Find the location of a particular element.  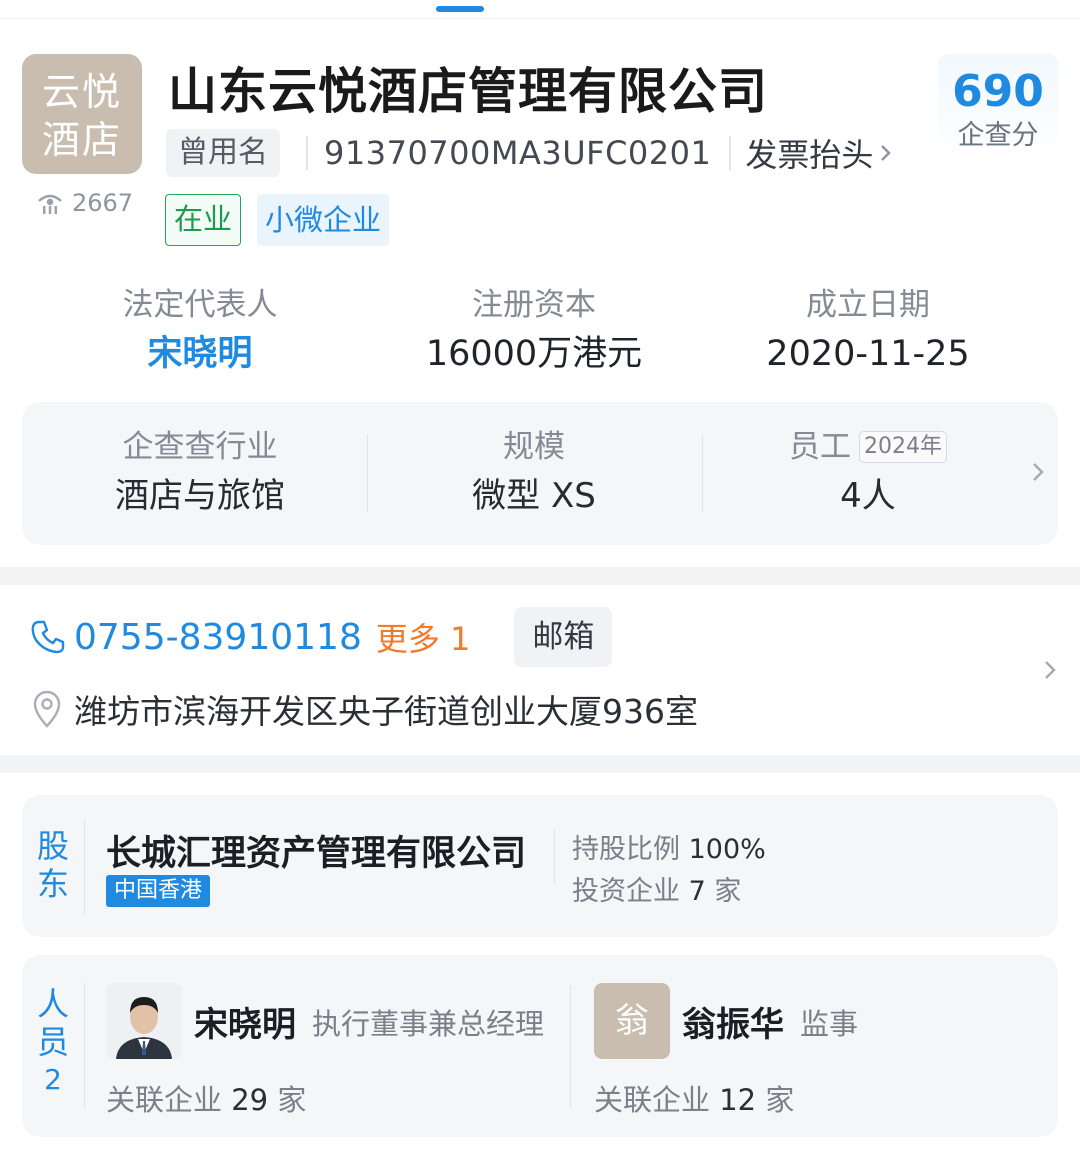

industry-col: 企查查行业 酒店与旅馆 is located at coordinates (200, 473).